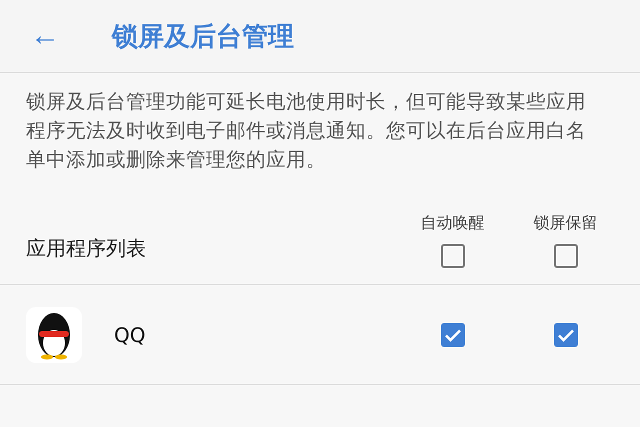 The height and width of the screenshot is (427, 640). I want to click on column-label: 自动唤醒, so click(452, 223).